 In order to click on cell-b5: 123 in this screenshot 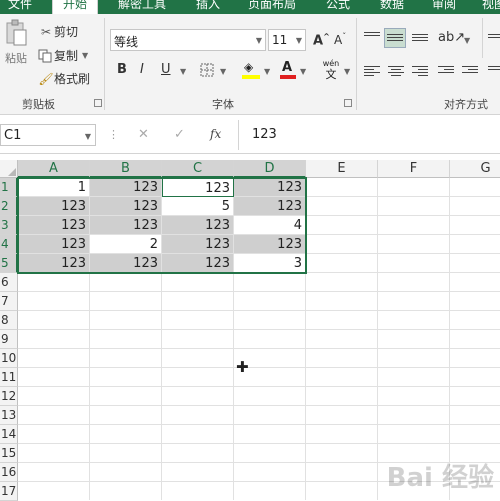, I will do `click(126, 263)`.